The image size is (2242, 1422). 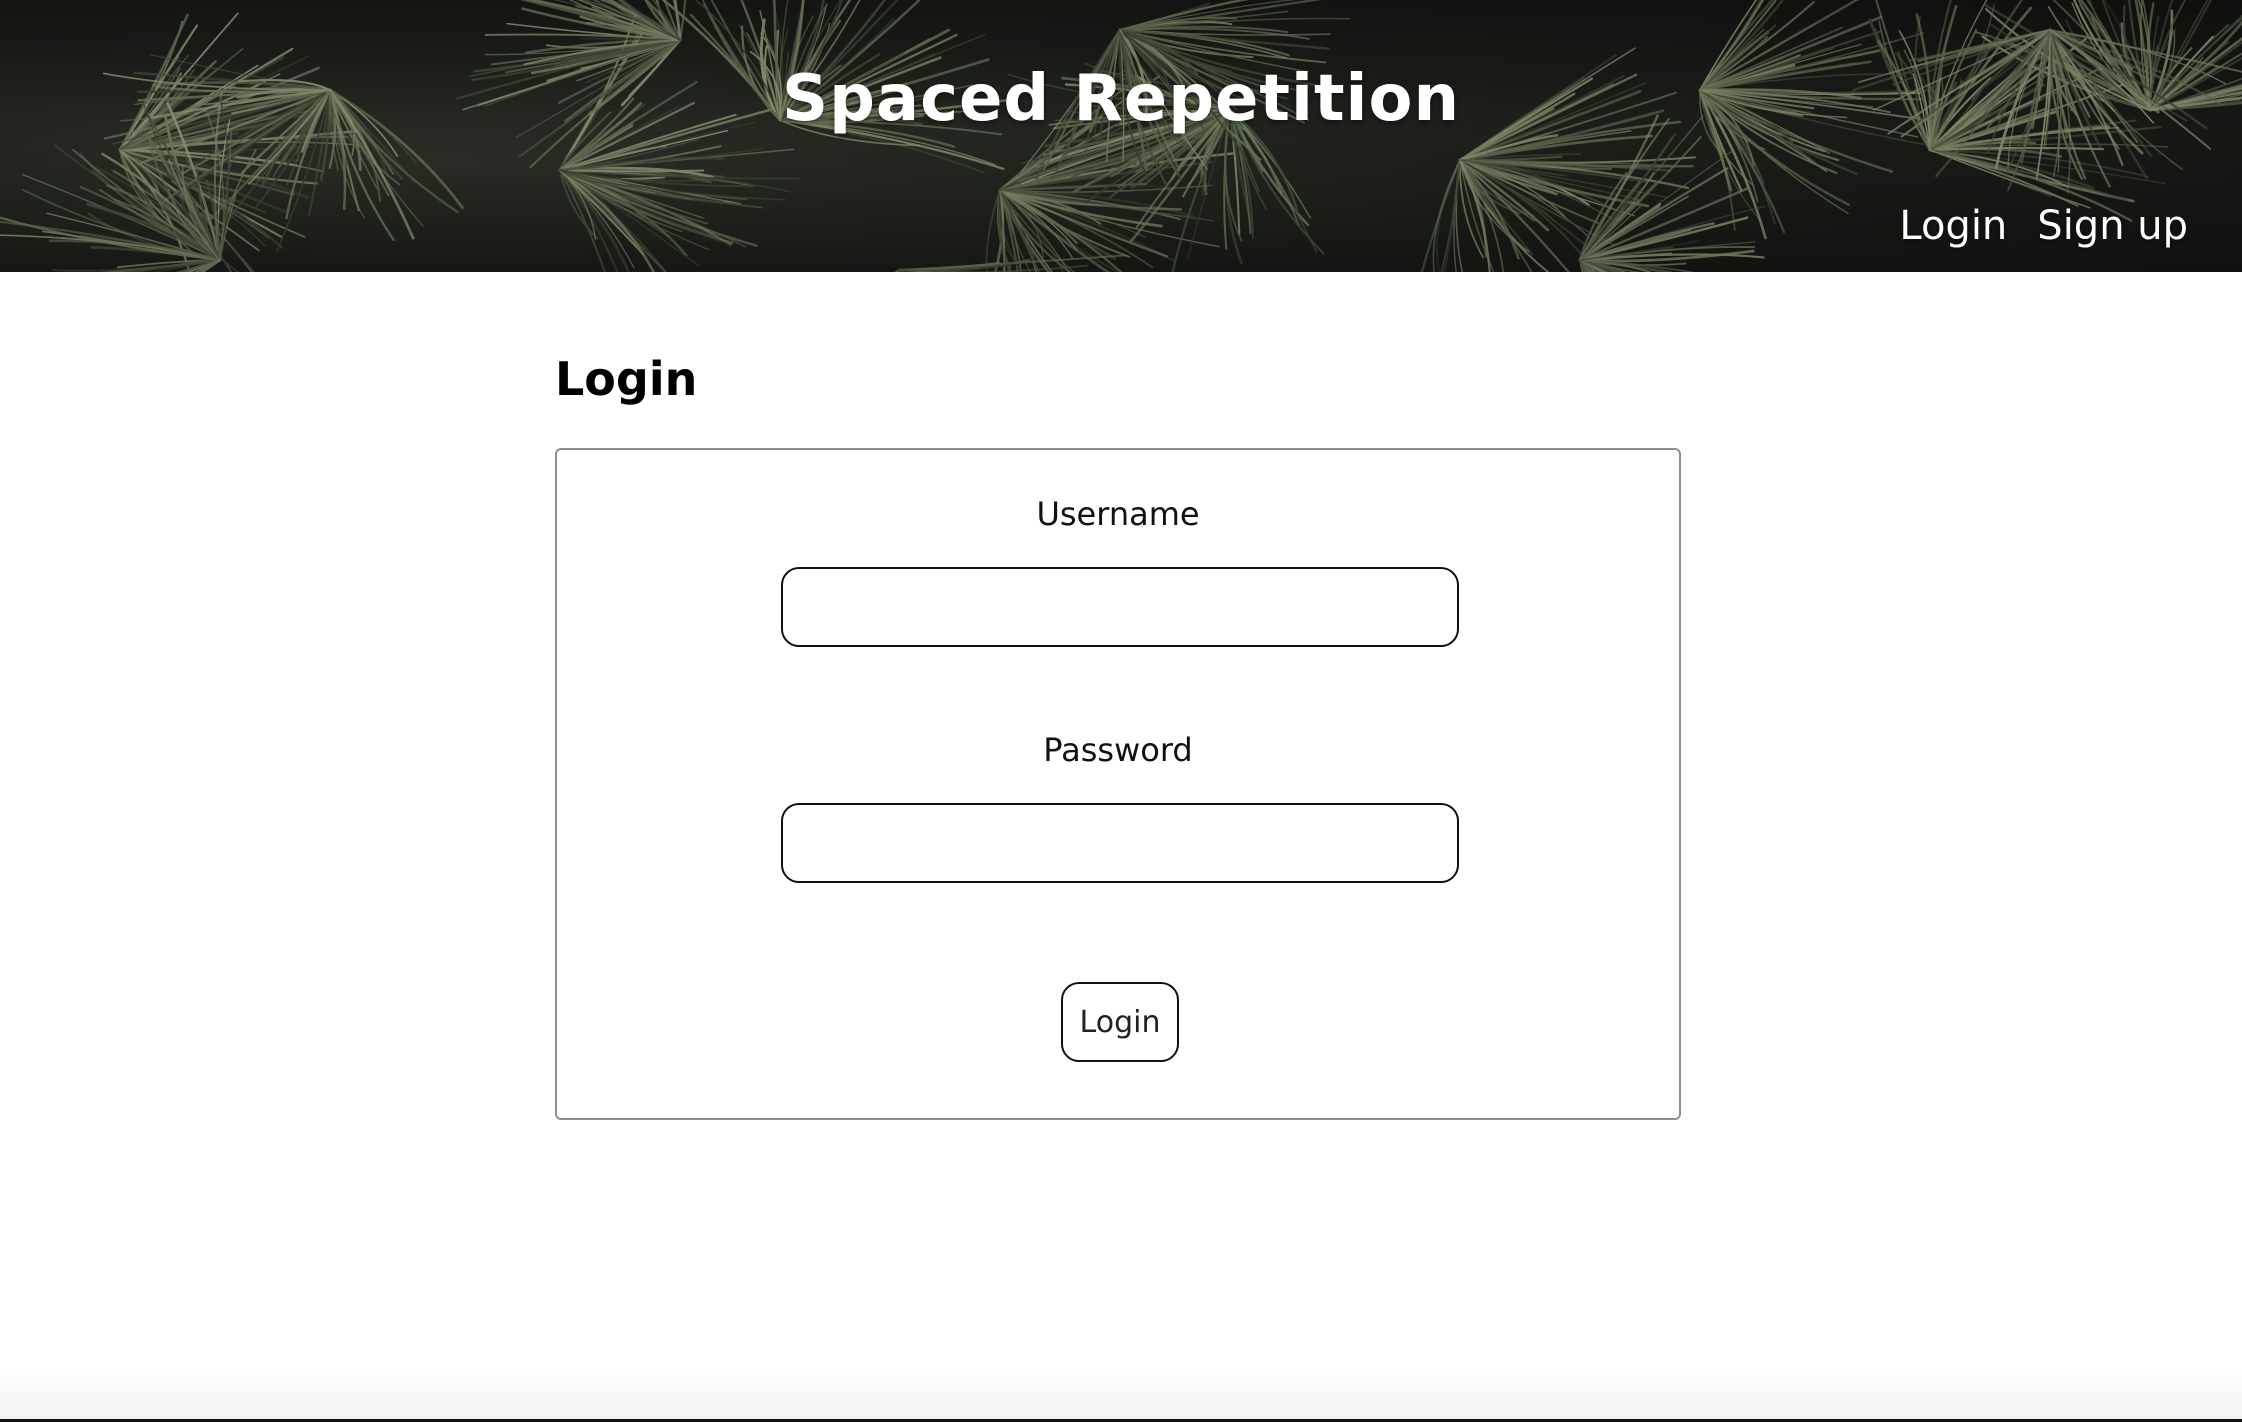 What do you see at coordinates (1121, 1393) in the screenshot?
I see `bottom-shadow` at bounding box center [1121, 1393].